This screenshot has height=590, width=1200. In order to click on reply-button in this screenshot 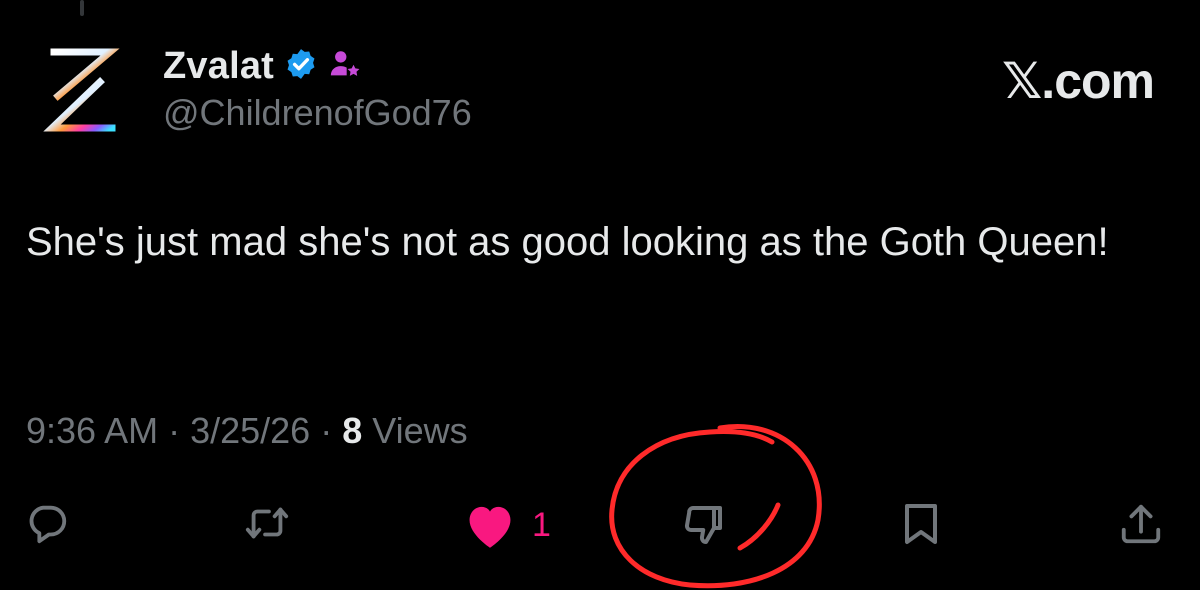, I will do `click(47, 523)`.